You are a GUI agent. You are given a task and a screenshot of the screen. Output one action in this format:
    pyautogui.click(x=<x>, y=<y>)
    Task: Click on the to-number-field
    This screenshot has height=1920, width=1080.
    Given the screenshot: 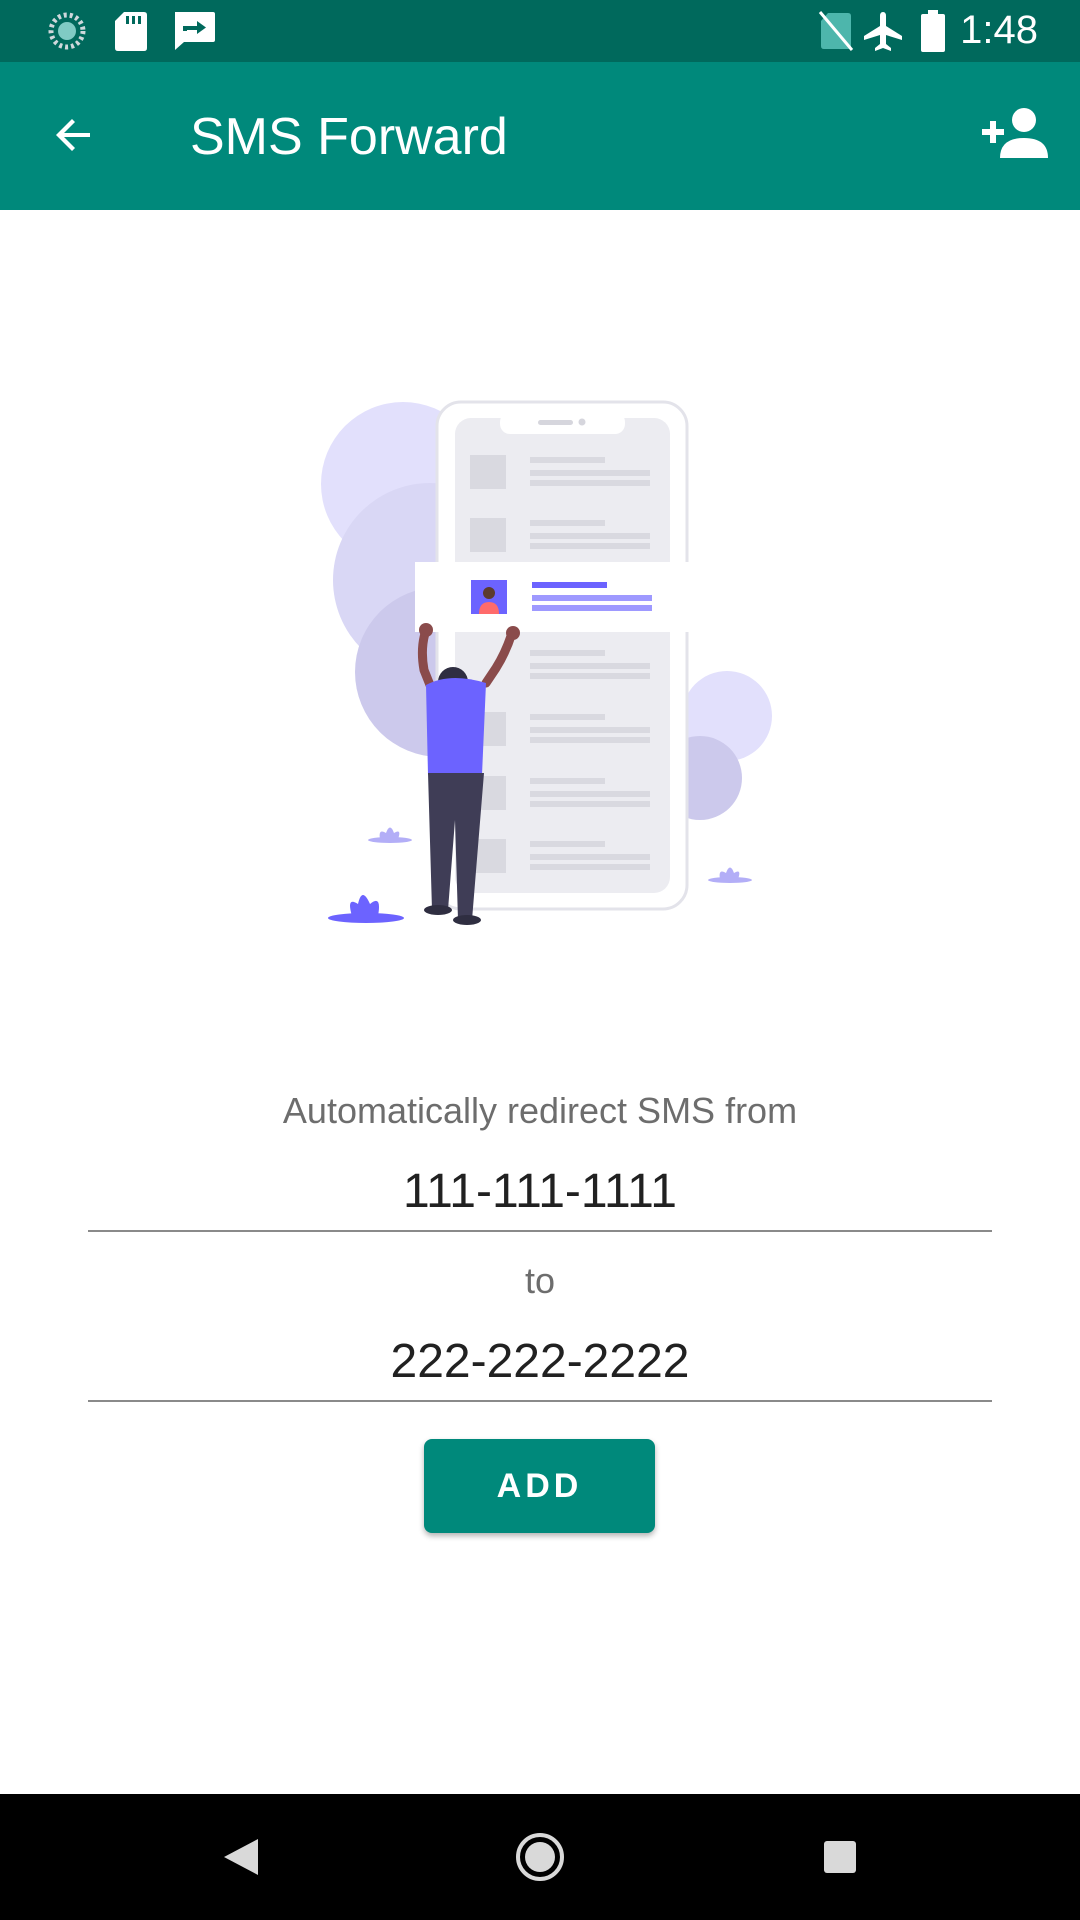 What is the action you would take?
    pyautogui.click(x=540, y=1362)
    